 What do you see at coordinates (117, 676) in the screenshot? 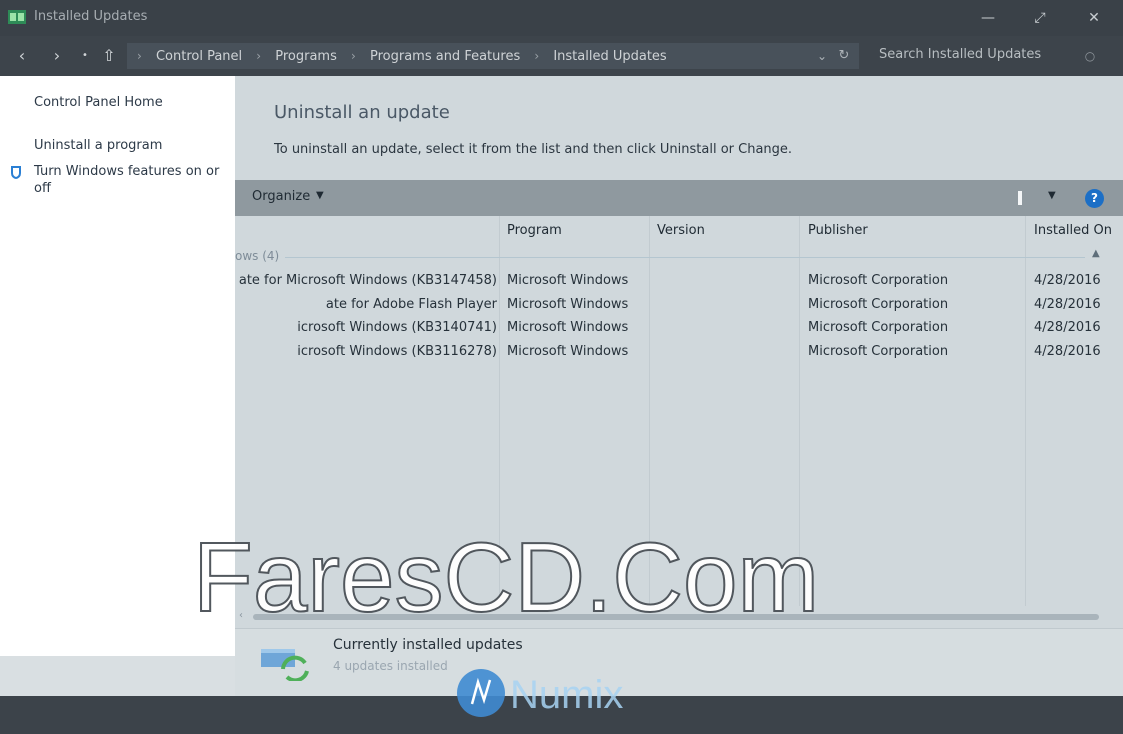
I see `sidebar-footer` at bounding box center [117, 676].